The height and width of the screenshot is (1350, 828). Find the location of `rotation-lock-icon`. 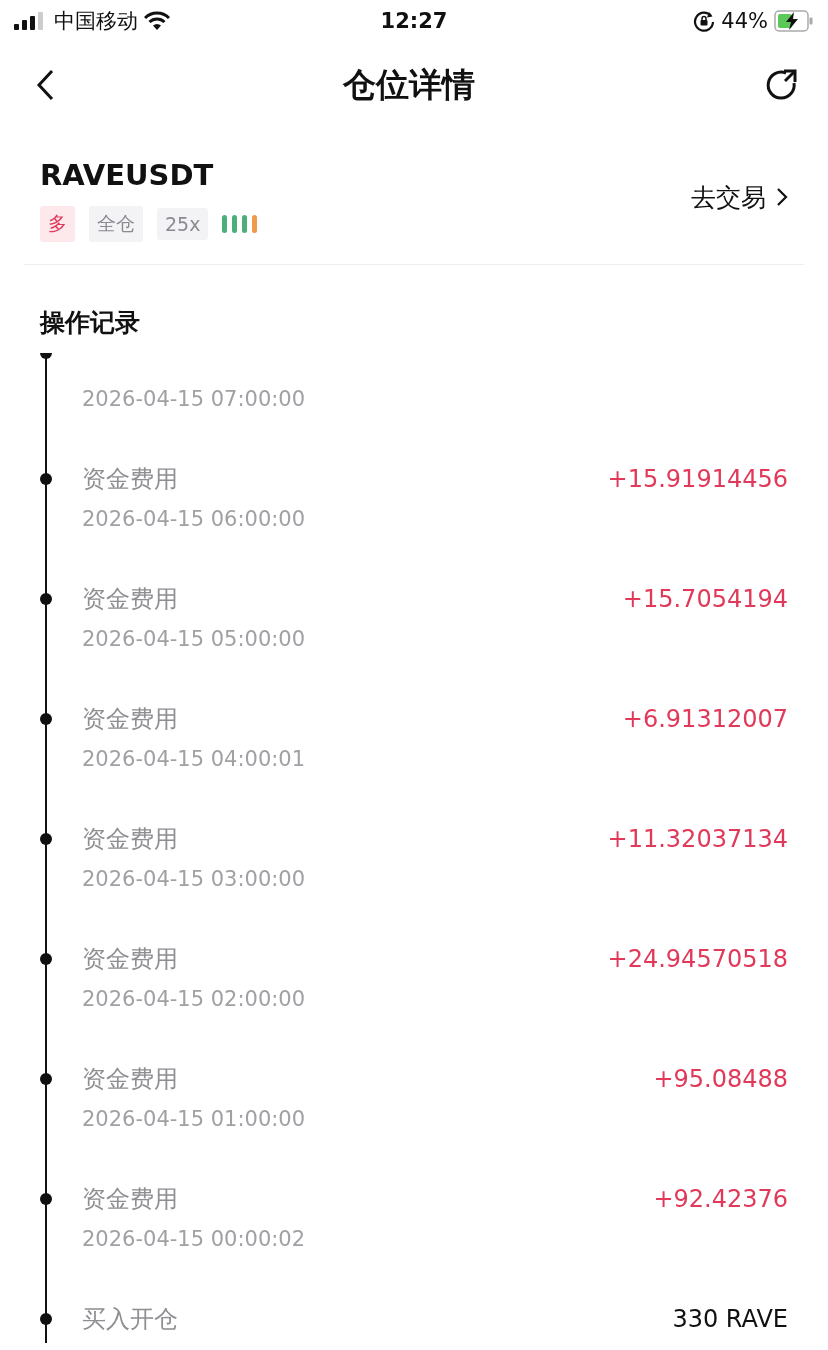

rotation-lock-icon is located at coordinates (704, 21).